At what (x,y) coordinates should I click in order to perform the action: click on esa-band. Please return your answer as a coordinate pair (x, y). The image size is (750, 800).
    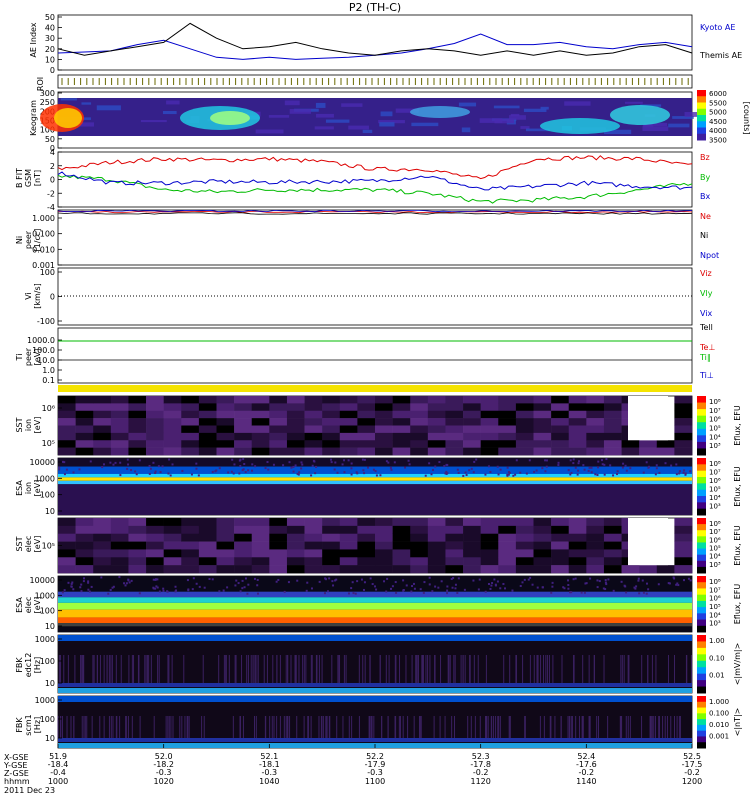
    Looking at the image, I should click on (375, 482).